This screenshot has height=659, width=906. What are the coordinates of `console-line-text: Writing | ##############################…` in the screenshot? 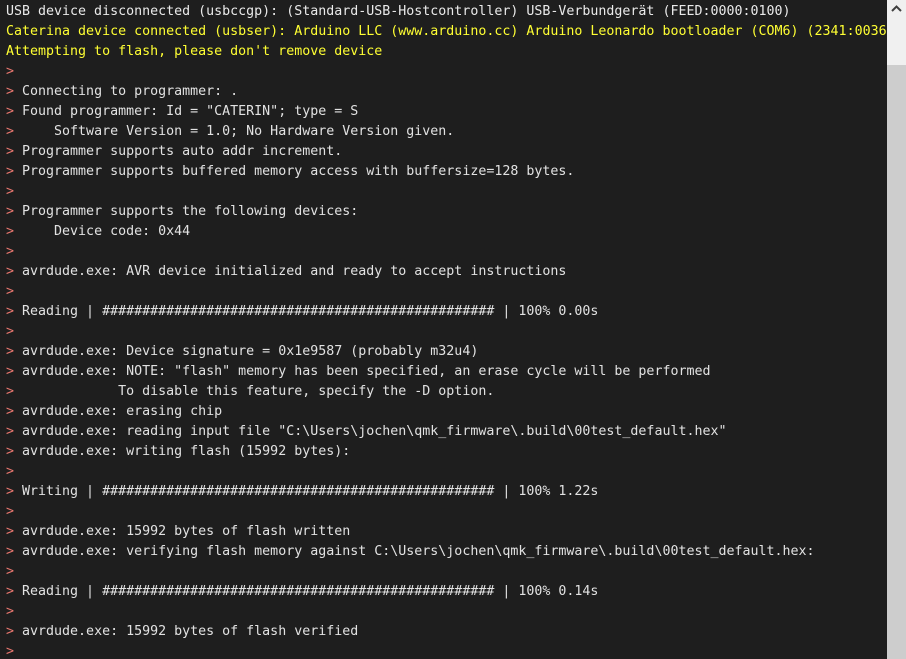 It's located at (310, 491).